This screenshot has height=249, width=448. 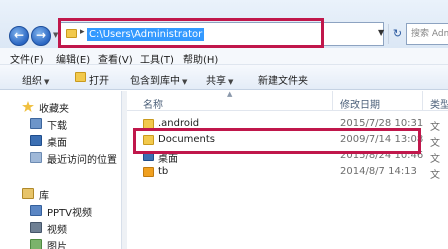 I want to click on back-button: ←, so click(x=19, y=36).